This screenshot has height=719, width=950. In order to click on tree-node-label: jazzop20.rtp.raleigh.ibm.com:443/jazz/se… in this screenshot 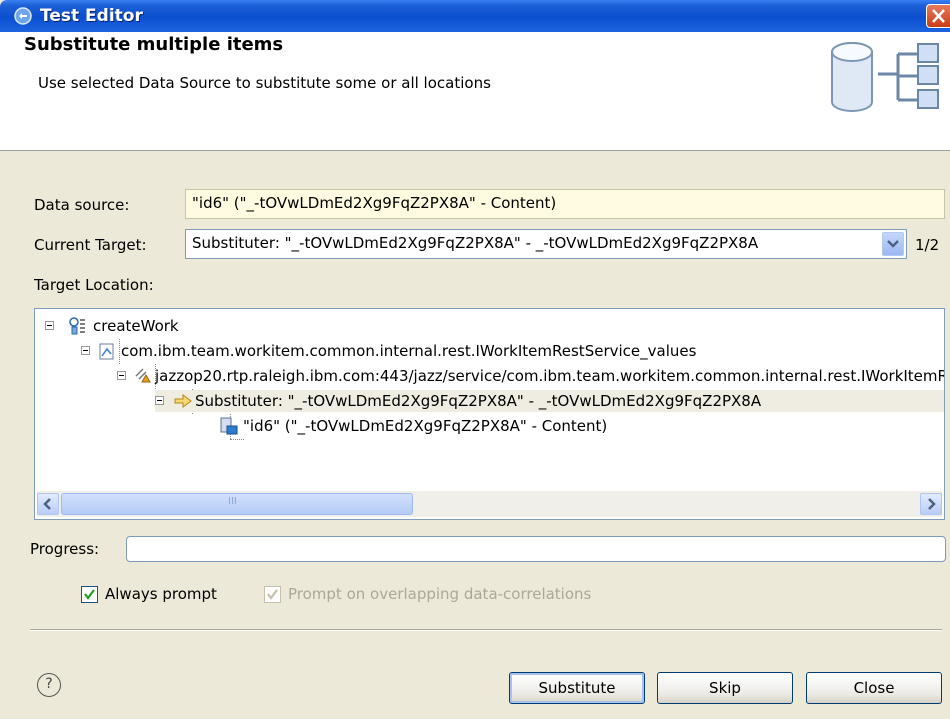, I will do `click(549, 376)`.